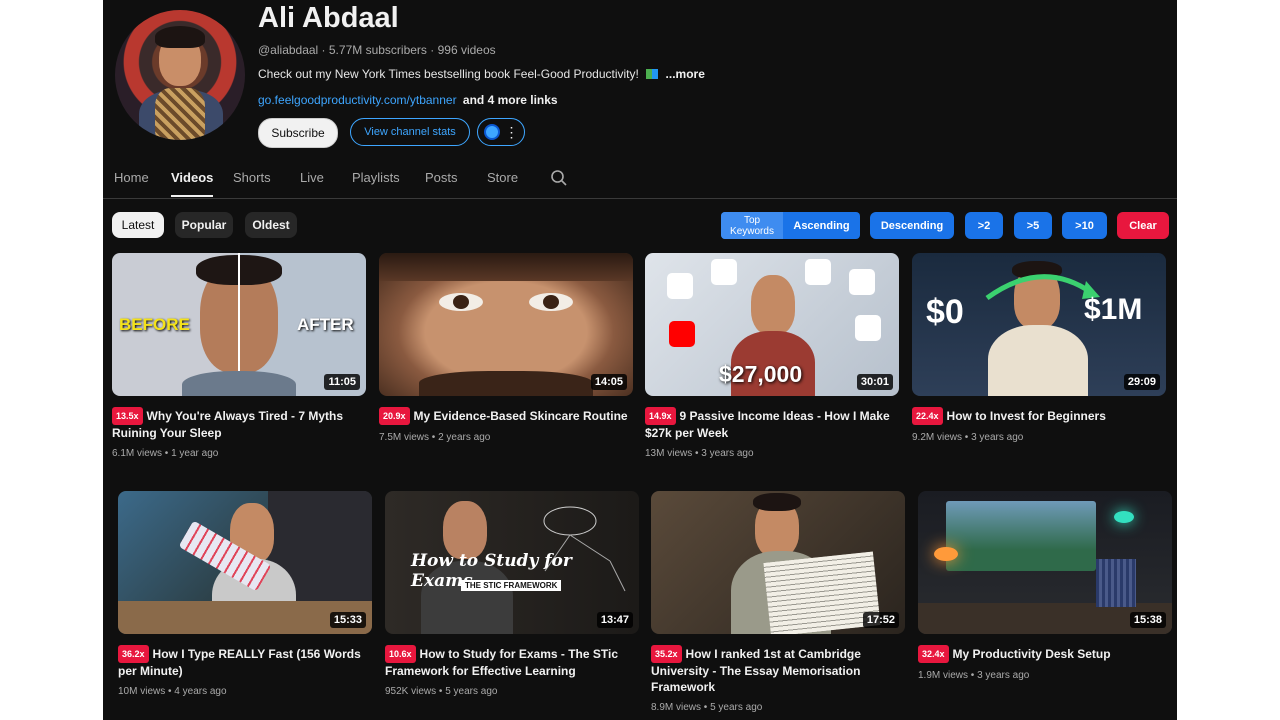 This screenshot has width=1280, height=720. Describe the element at coordinates (699, 453) in the screenshot. I see `video-meta: 13M views • 3 years ago` at that location.